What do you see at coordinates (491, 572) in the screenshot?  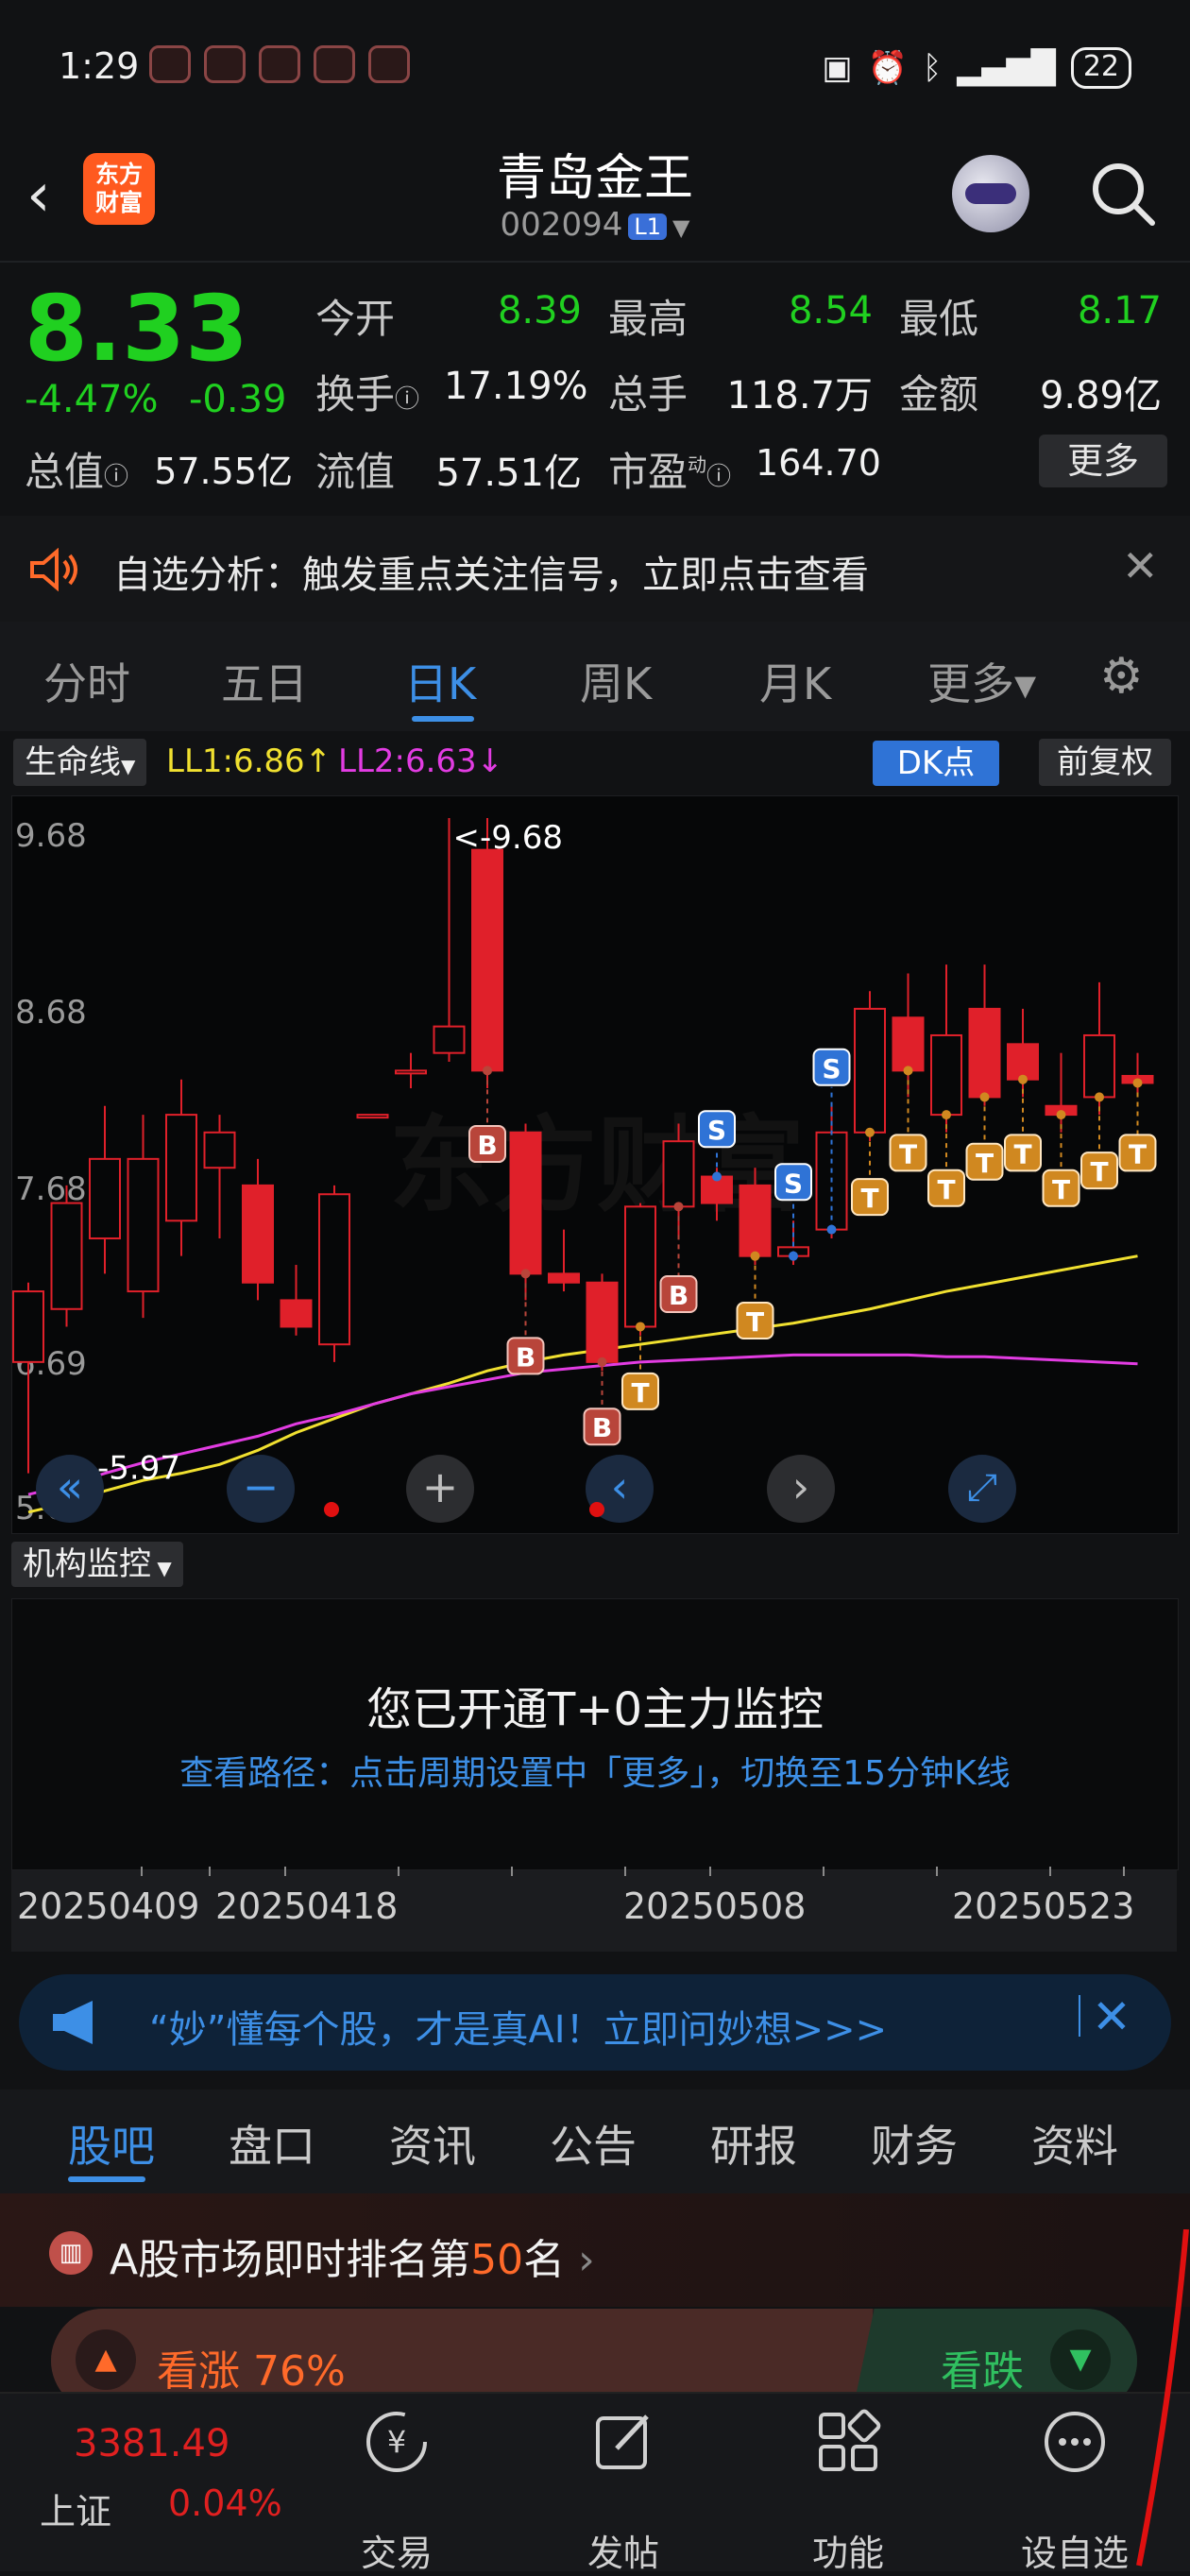 I see `banner-text: 自选分析：触发重点关注信号，立即点击查看` at bounding box center [491, 572].